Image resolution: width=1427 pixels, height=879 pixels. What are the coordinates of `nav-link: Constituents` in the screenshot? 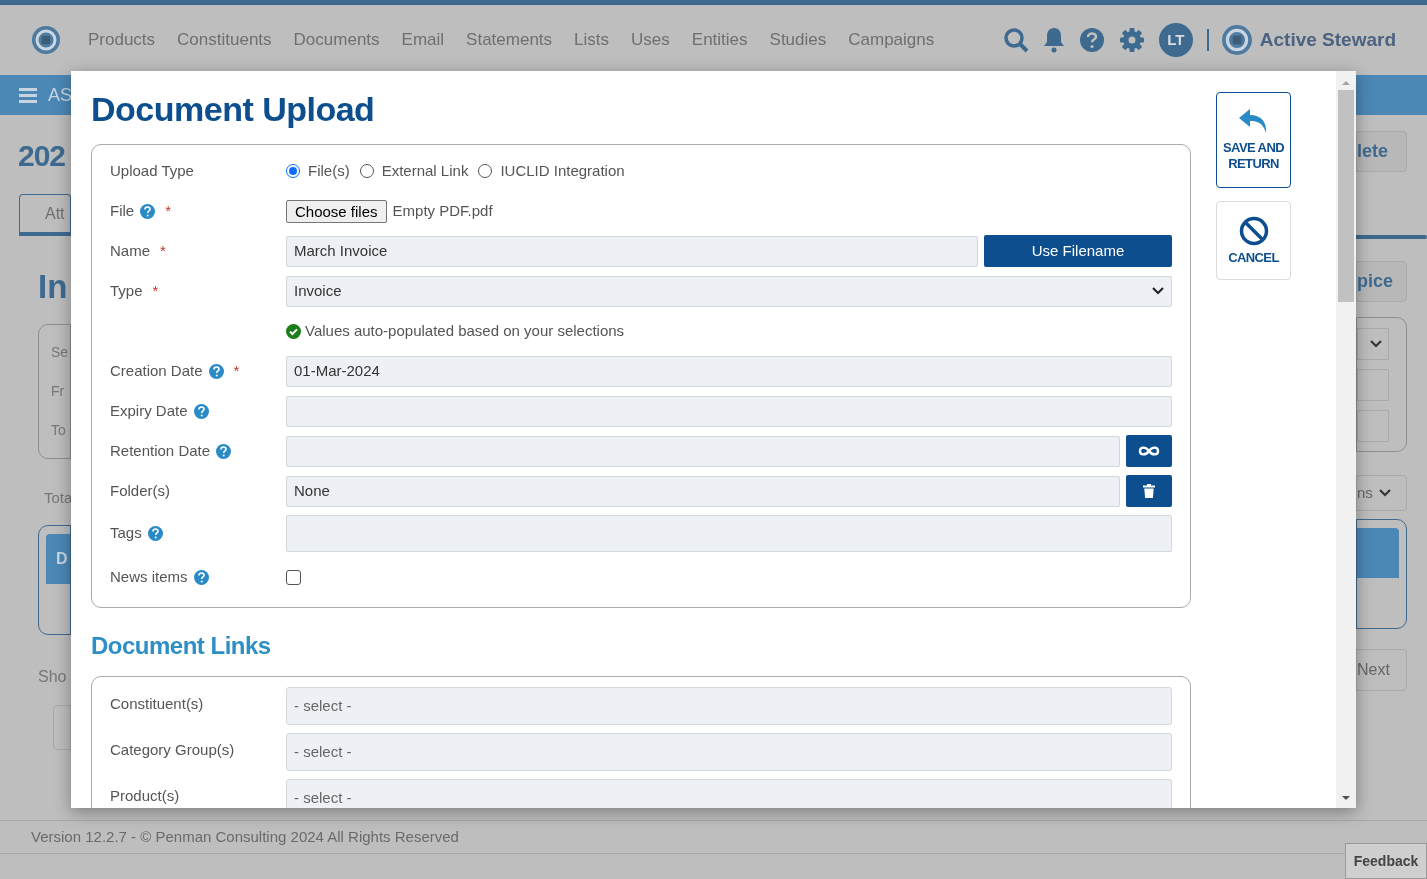 It's located at (224, 40).